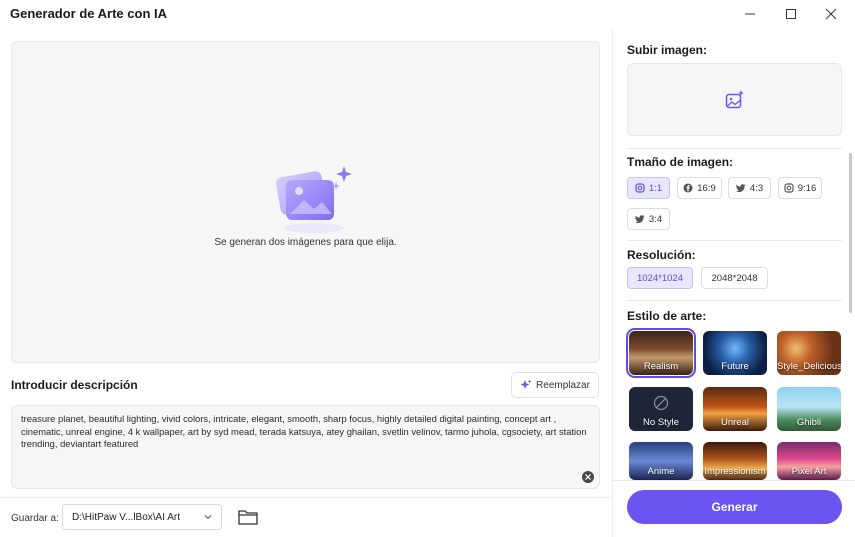 The height and width of the screenshot is (537, 855). I want to click on folder-icon, so click(248, 517).